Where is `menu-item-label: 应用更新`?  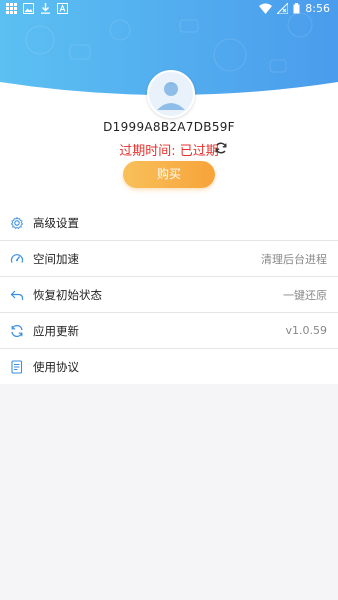 menu-item-label: 应用更新 is located at coordinates (56, 330).